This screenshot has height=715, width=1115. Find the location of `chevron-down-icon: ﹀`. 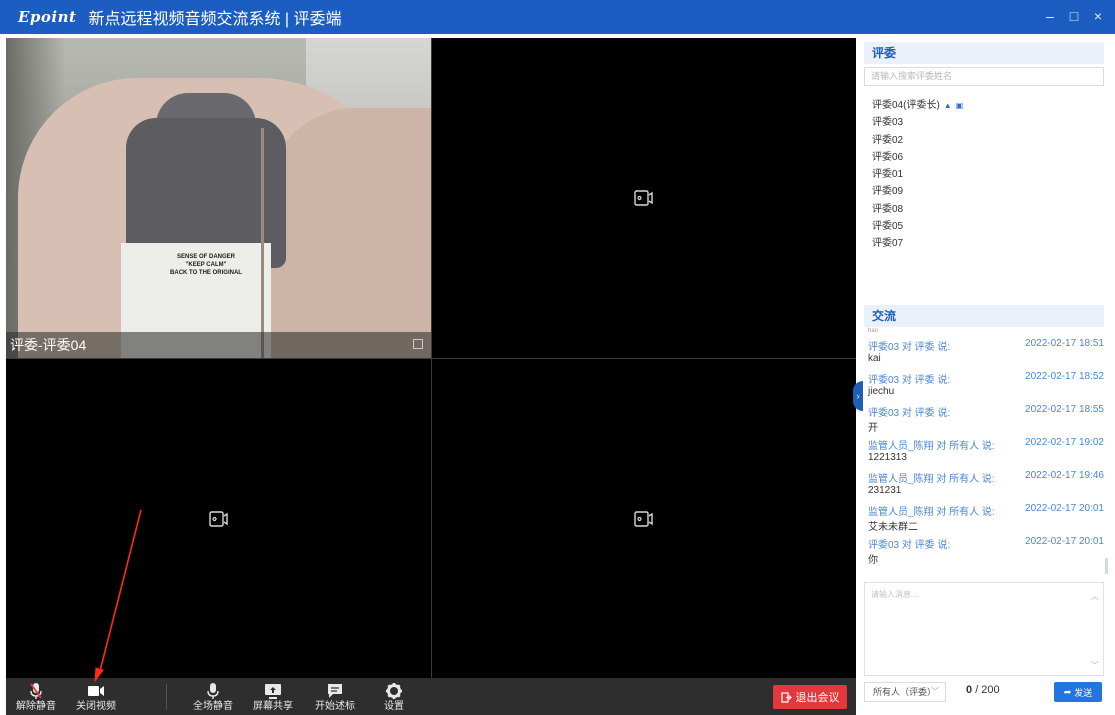

chevron-down-icon: ﹀ is located at coordinates (935, 691).